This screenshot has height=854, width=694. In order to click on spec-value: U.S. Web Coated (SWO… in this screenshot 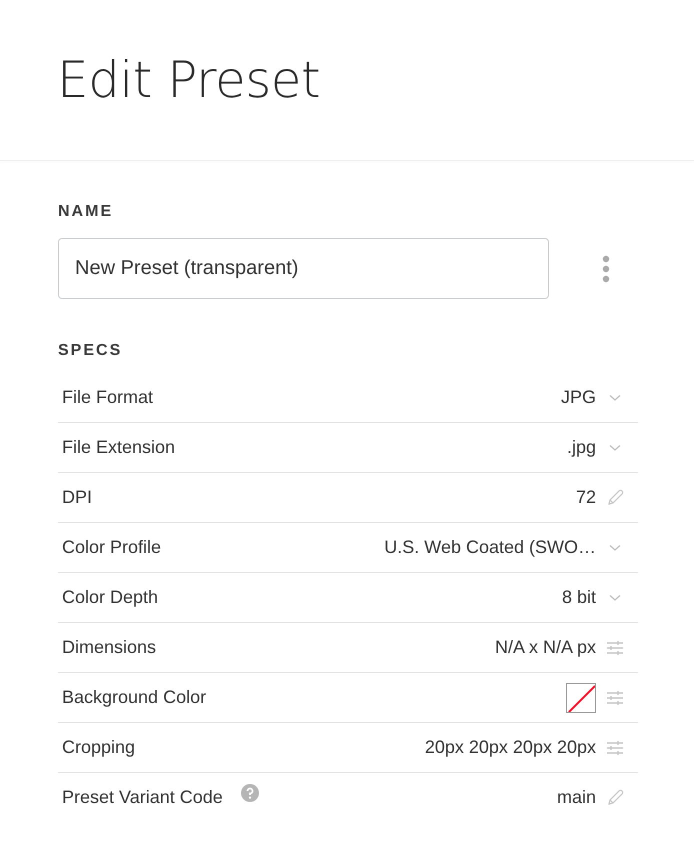, I will do `click(490, 547)`.